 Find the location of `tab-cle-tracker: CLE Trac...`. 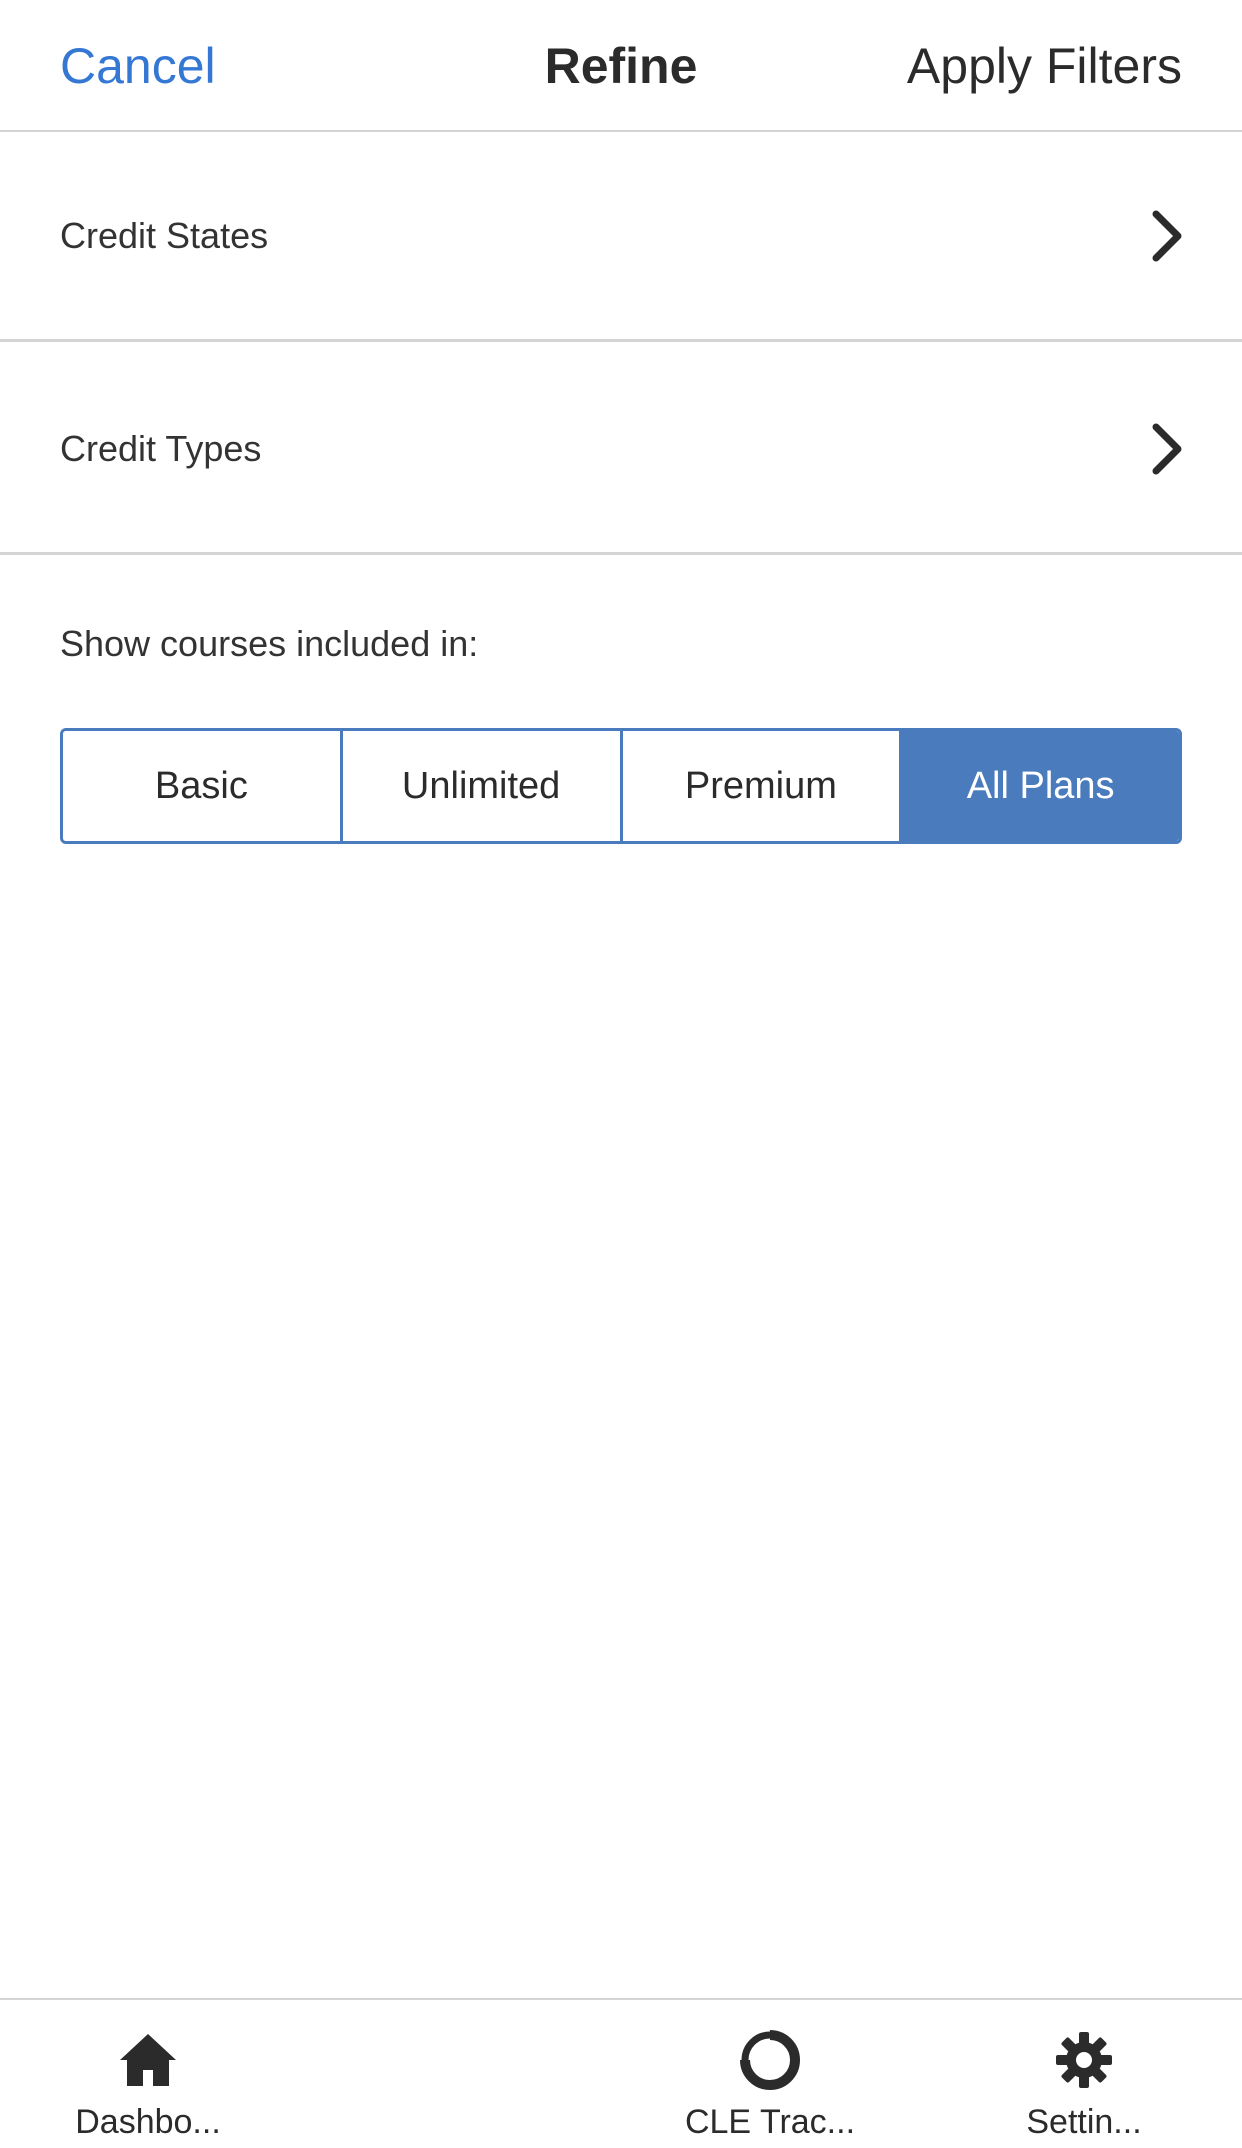

tab-cle-tracker: CLE Trac... is located at coordinates (770, 2074).